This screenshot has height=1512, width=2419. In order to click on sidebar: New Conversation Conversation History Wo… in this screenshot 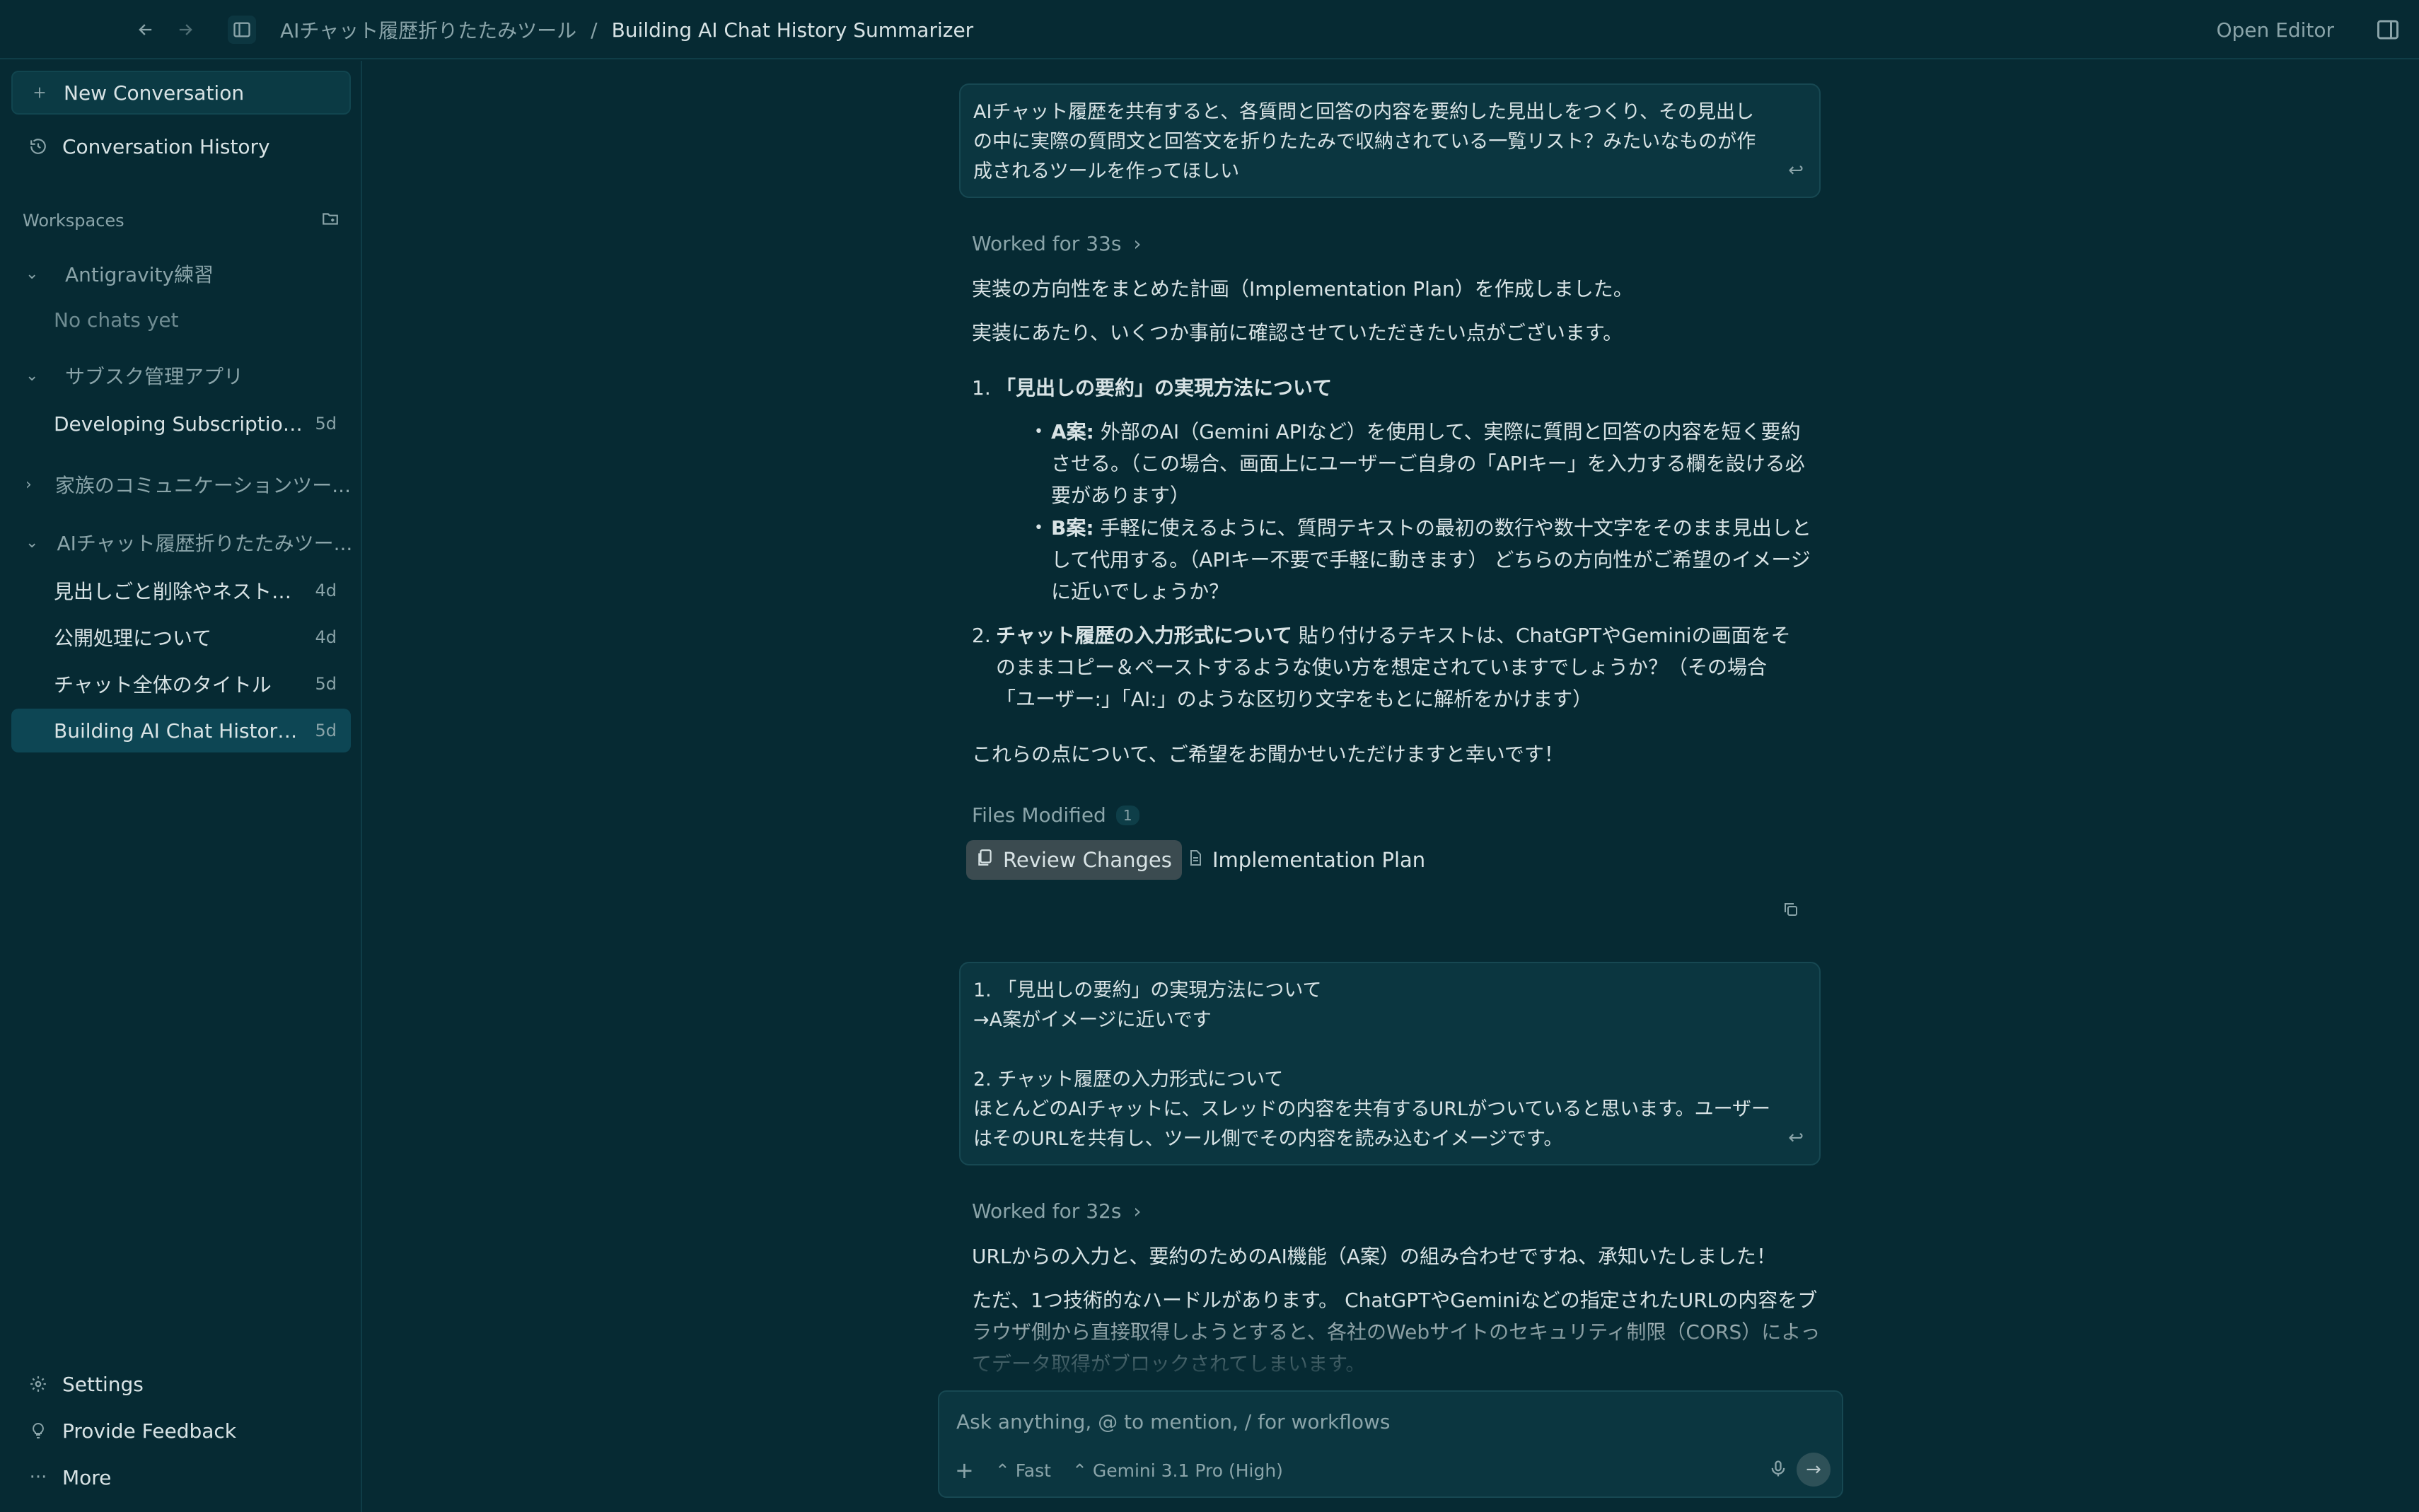, I will do `click(181, 786)`.